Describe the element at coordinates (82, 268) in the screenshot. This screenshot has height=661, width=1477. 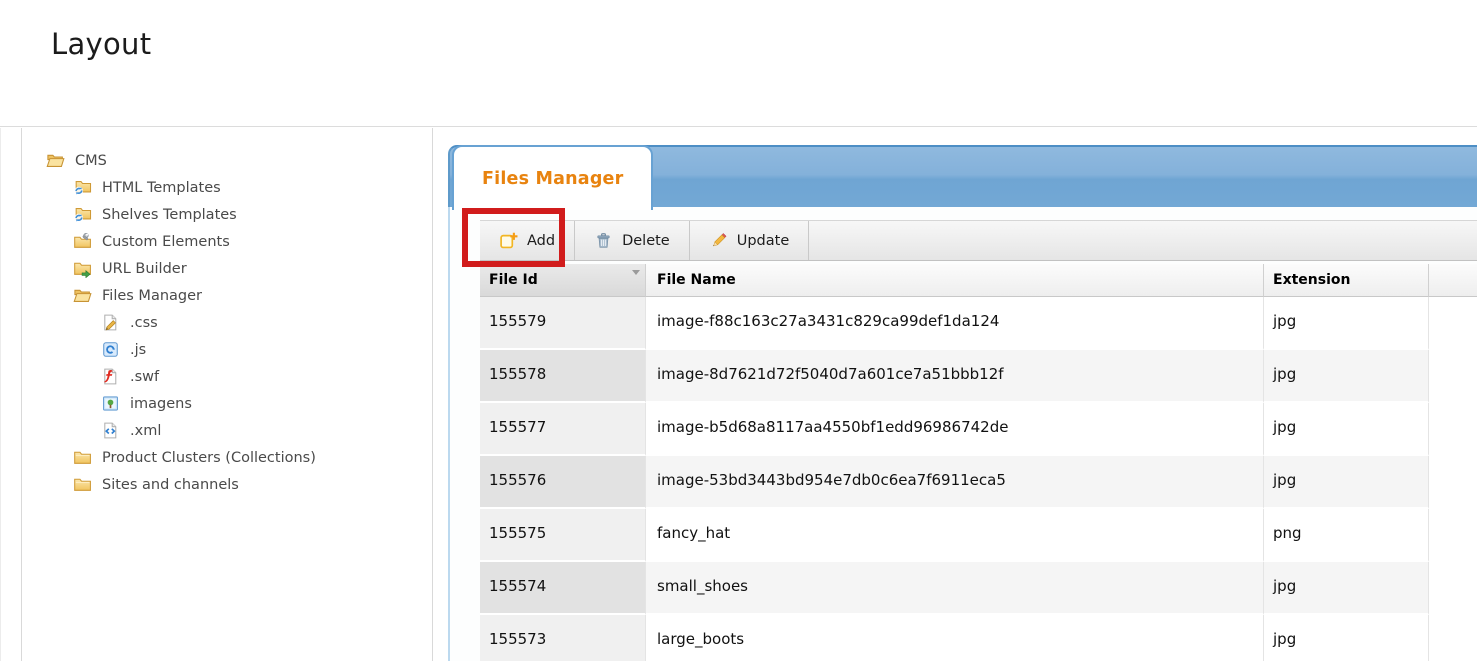
I see `folder-arrow-icon` at that location.